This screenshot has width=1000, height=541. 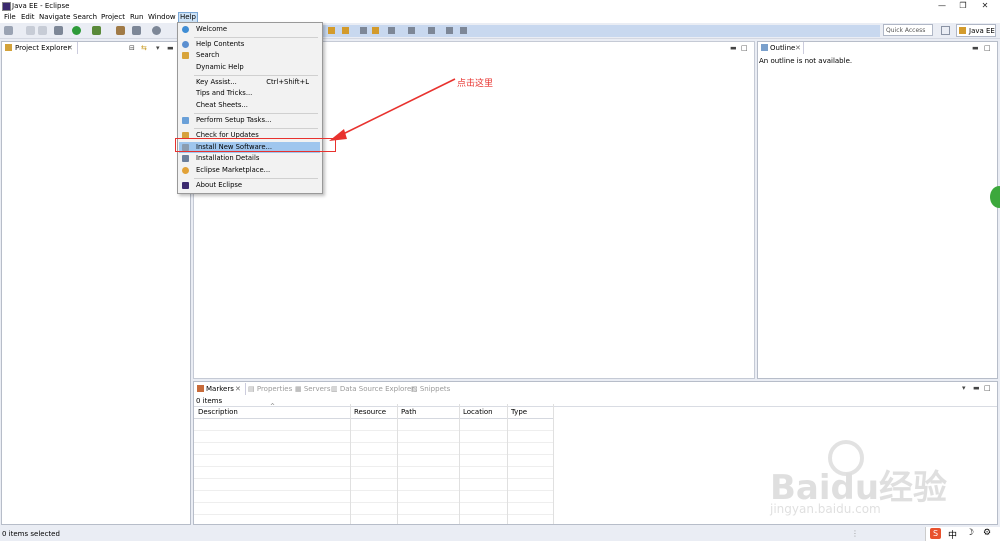 I want to click on previous-annotation-icon, so click(x=411, y=30).